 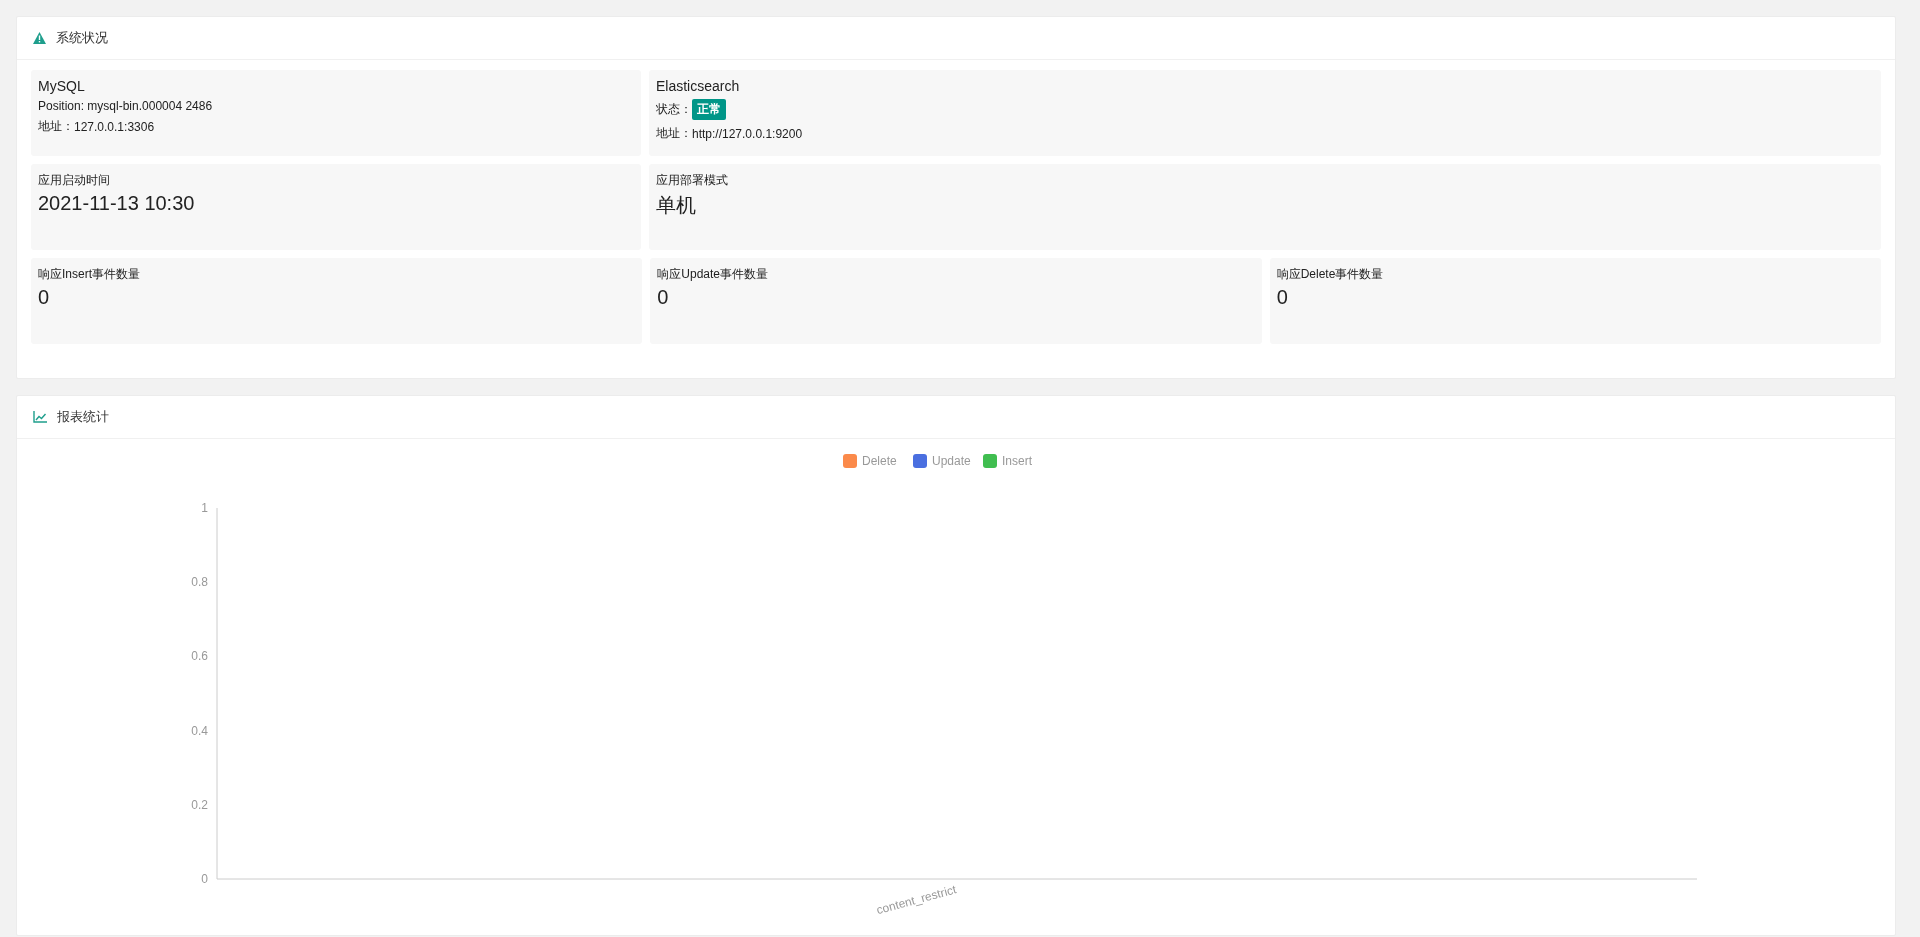 I want to click on y-tick-label: 0.2, so click(x=199, y=804).